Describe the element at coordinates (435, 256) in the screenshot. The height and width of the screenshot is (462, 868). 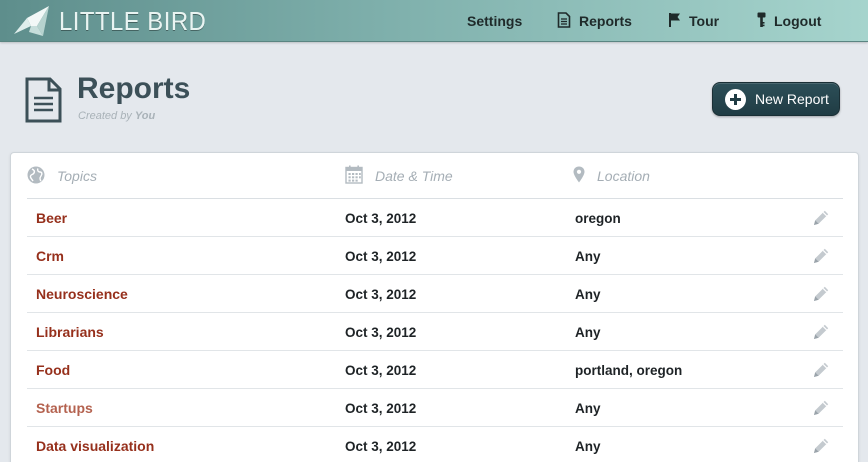
I see `table-row: Crm Oct 3, 2012 Any` at that location.